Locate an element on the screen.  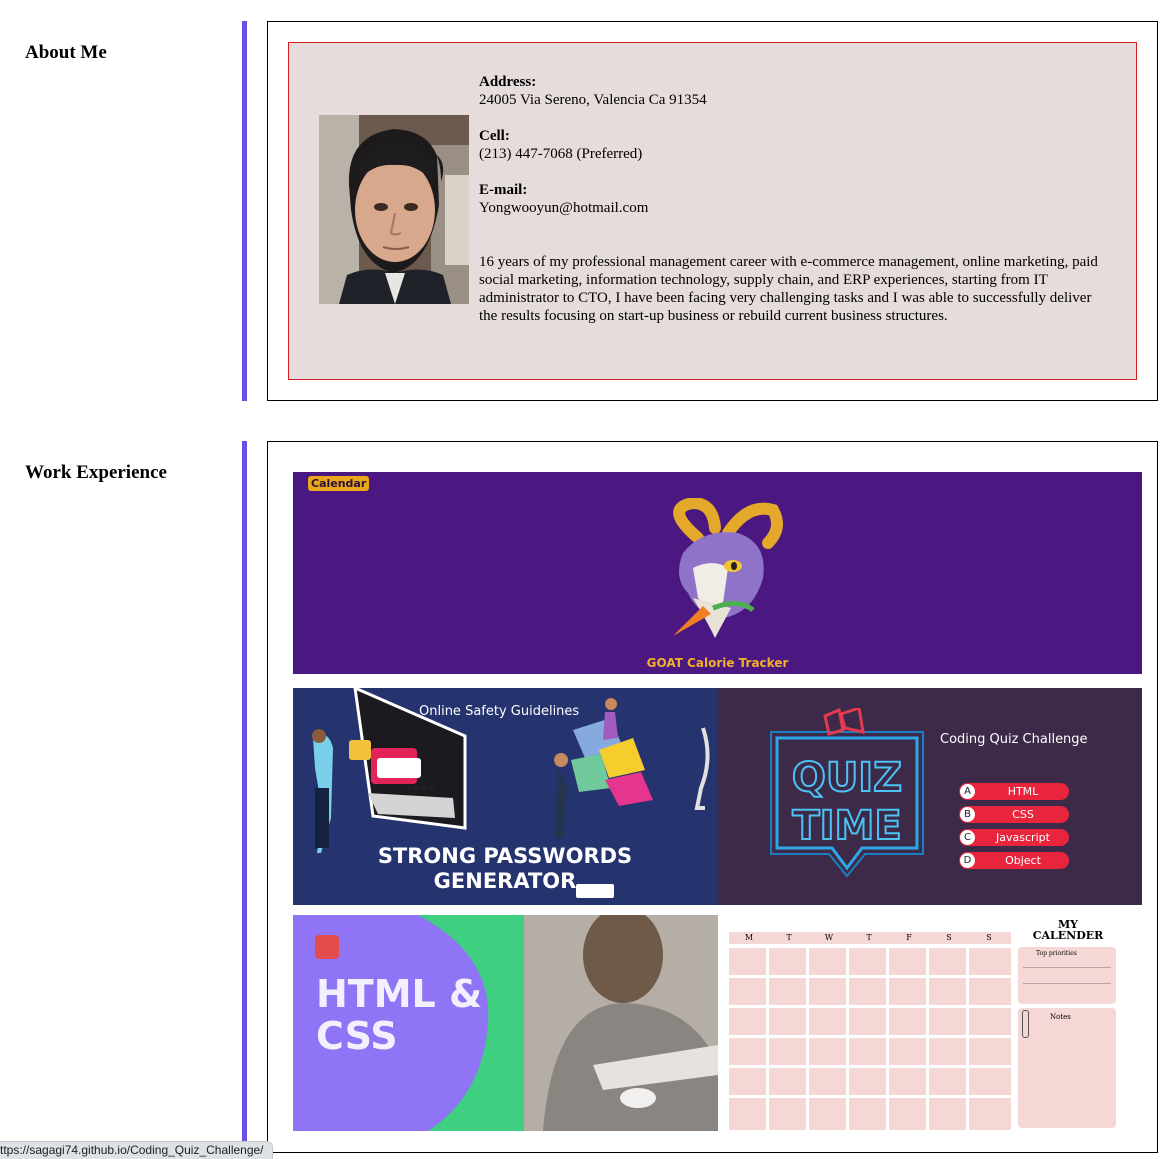
project-html-css: HTML & CSS is located at coordinates (505, 1023).